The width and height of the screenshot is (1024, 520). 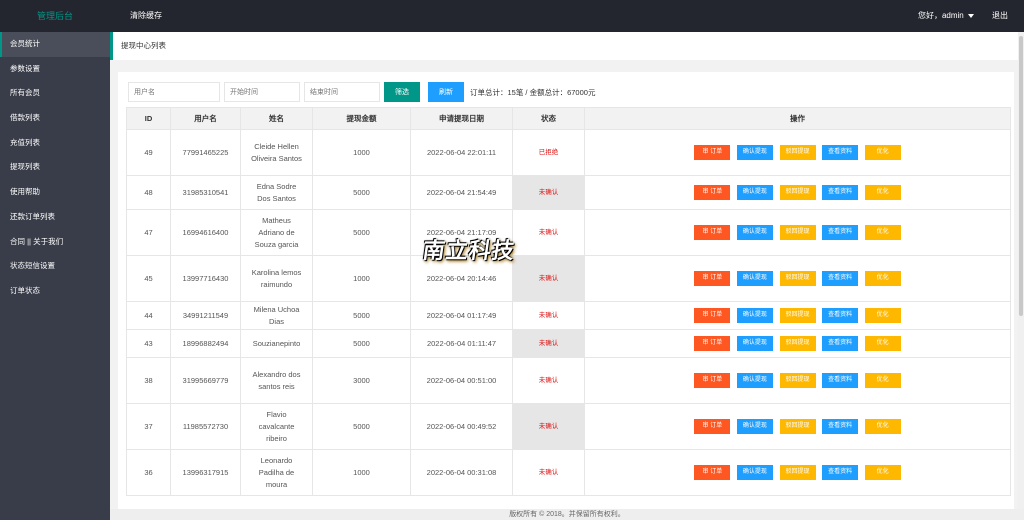 I want to click on row-username: 34991211549, so click(x=205, y=315).